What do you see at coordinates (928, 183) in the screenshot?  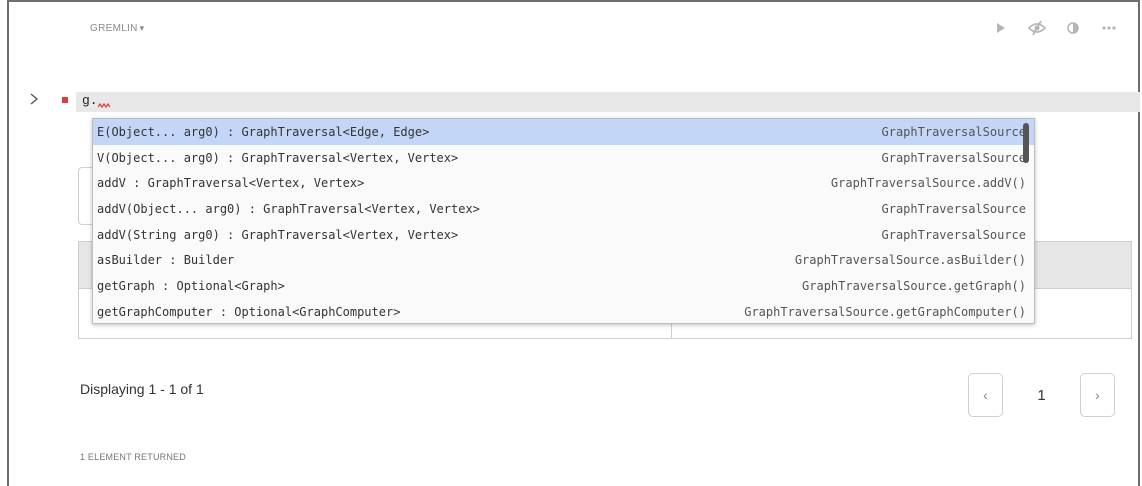 I see `autocomplete-item-source: GraphTraversalSource.addV()` at bounding box center [928, 183].